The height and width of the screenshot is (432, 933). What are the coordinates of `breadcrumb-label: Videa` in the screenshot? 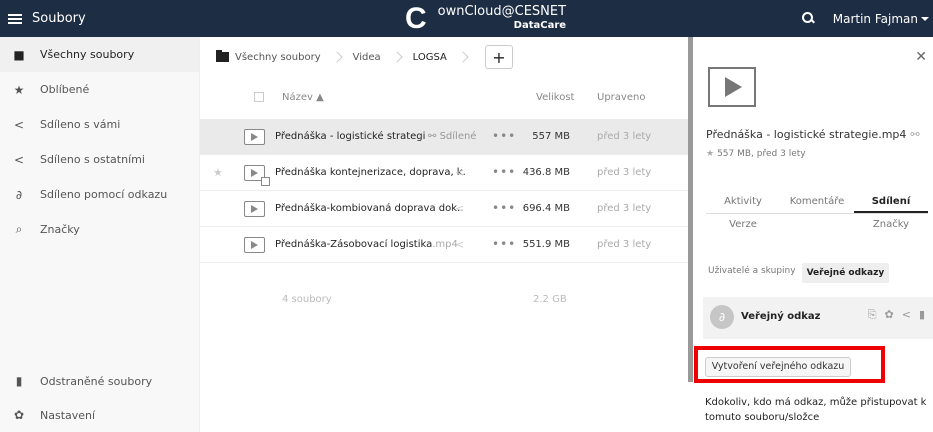 It's located at (367, 57).